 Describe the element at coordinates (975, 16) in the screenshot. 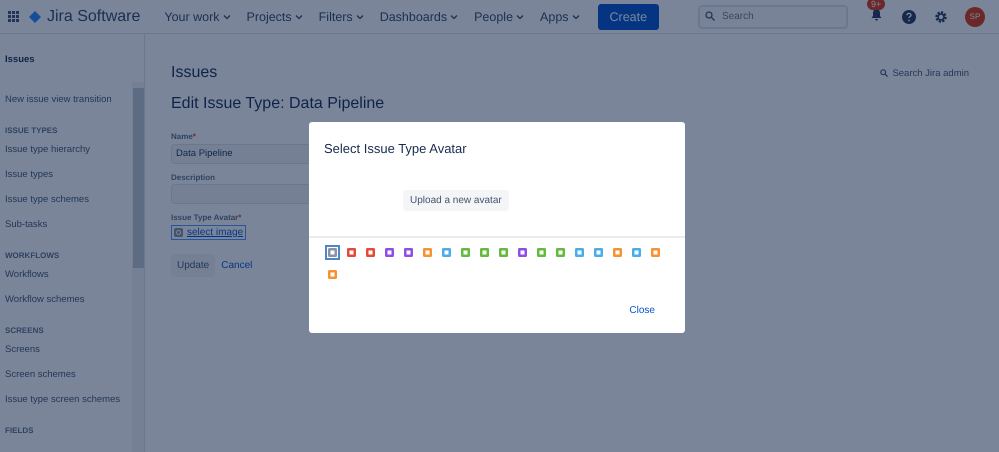

I see `user-avatar: SP` at that location.